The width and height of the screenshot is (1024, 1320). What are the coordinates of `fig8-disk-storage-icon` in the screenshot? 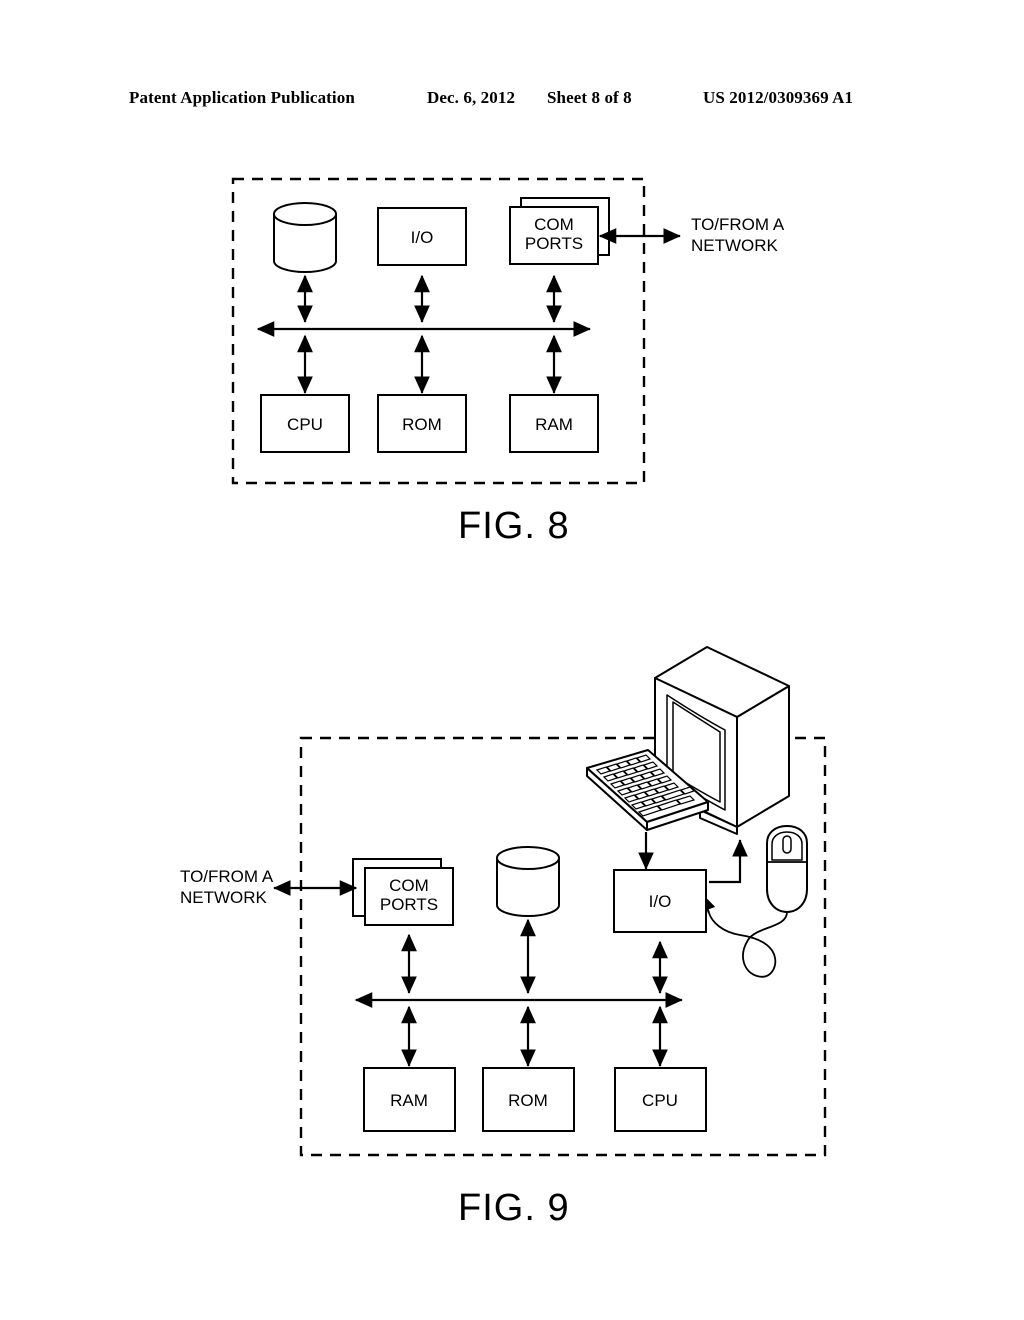 It's located at (305, 237).